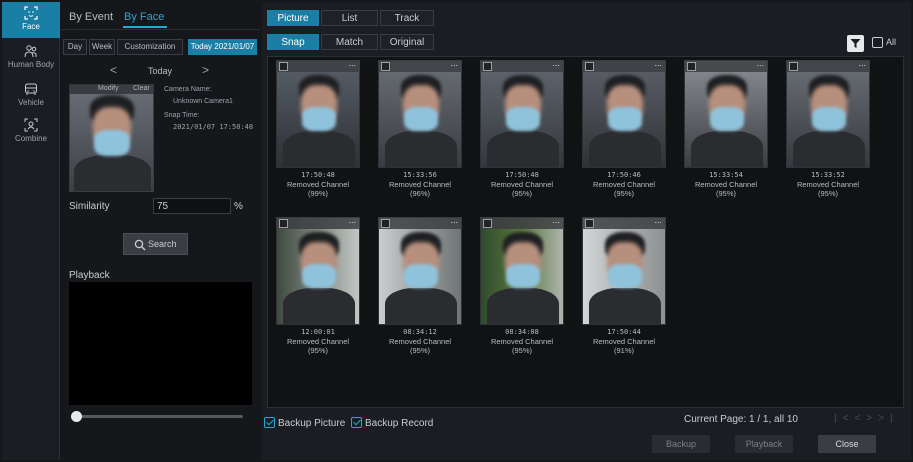  What do you see at coordinates (681, 444) in the screenshot?
I see `backup-button: Backup` at bounding box center [681, 444].